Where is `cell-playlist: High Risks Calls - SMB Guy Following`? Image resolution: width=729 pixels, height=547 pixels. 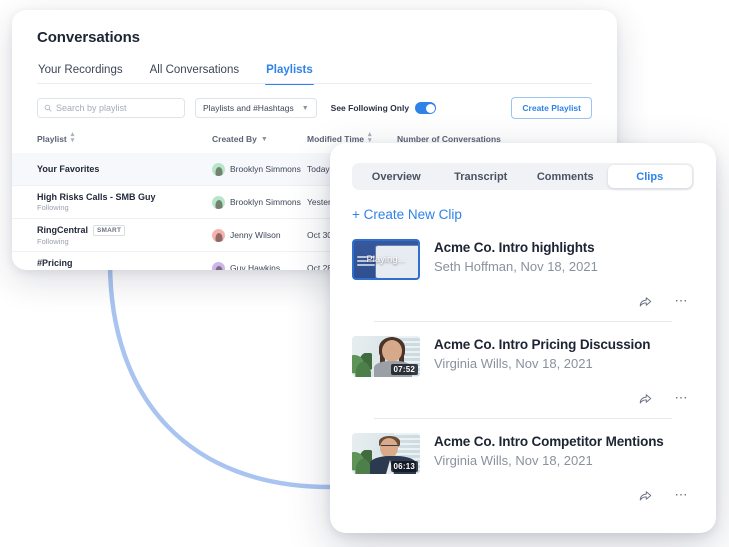
cell-playlist: High Risks Calls - SMB Guy Following is located at coordinates (124, 202).